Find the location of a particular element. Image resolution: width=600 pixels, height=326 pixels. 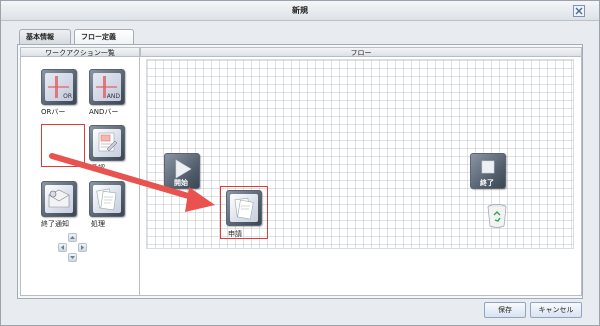

tab-flow-definition: フロー定義 is located at coordinates (104, 37).